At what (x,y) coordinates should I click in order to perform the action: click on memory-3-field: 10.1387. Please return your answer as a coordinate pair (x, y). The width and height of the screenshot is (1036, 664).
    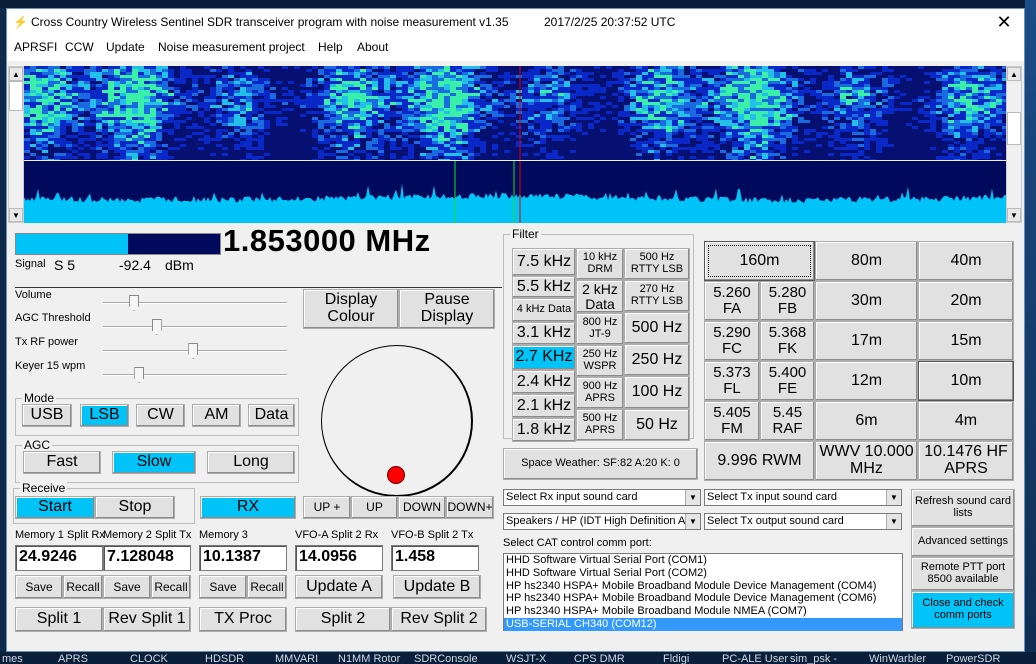
    Looking at the image, I should click on (243, 558).